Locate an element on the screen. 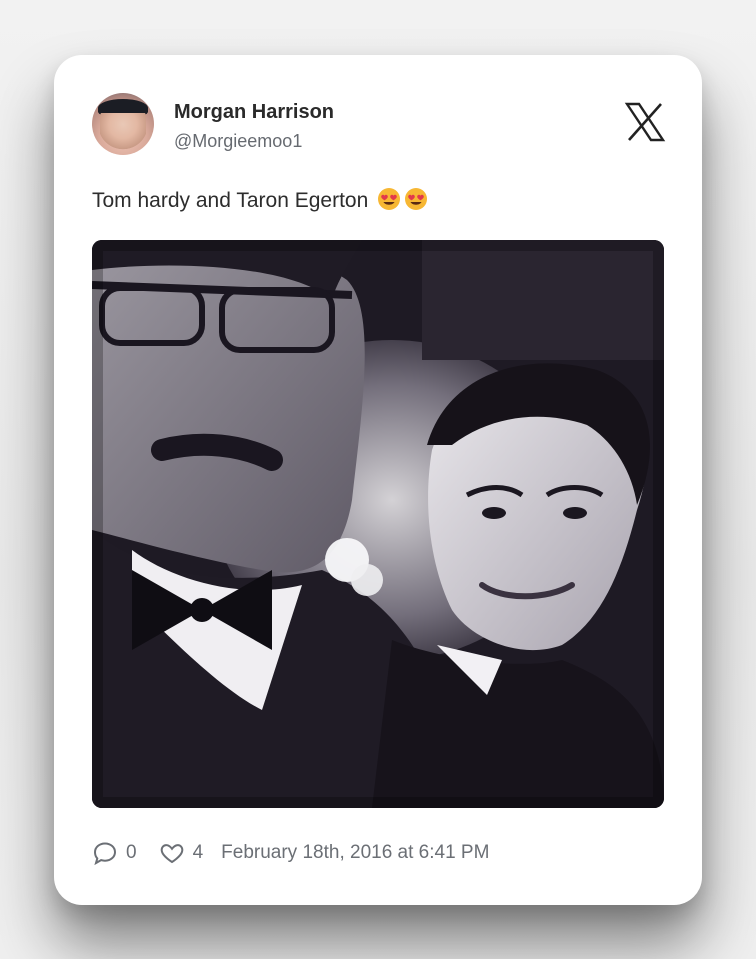 The width and height of the screenshot is (756, 959). author-handle: @Morgieemoo1 is located at coordinates (238, 141).